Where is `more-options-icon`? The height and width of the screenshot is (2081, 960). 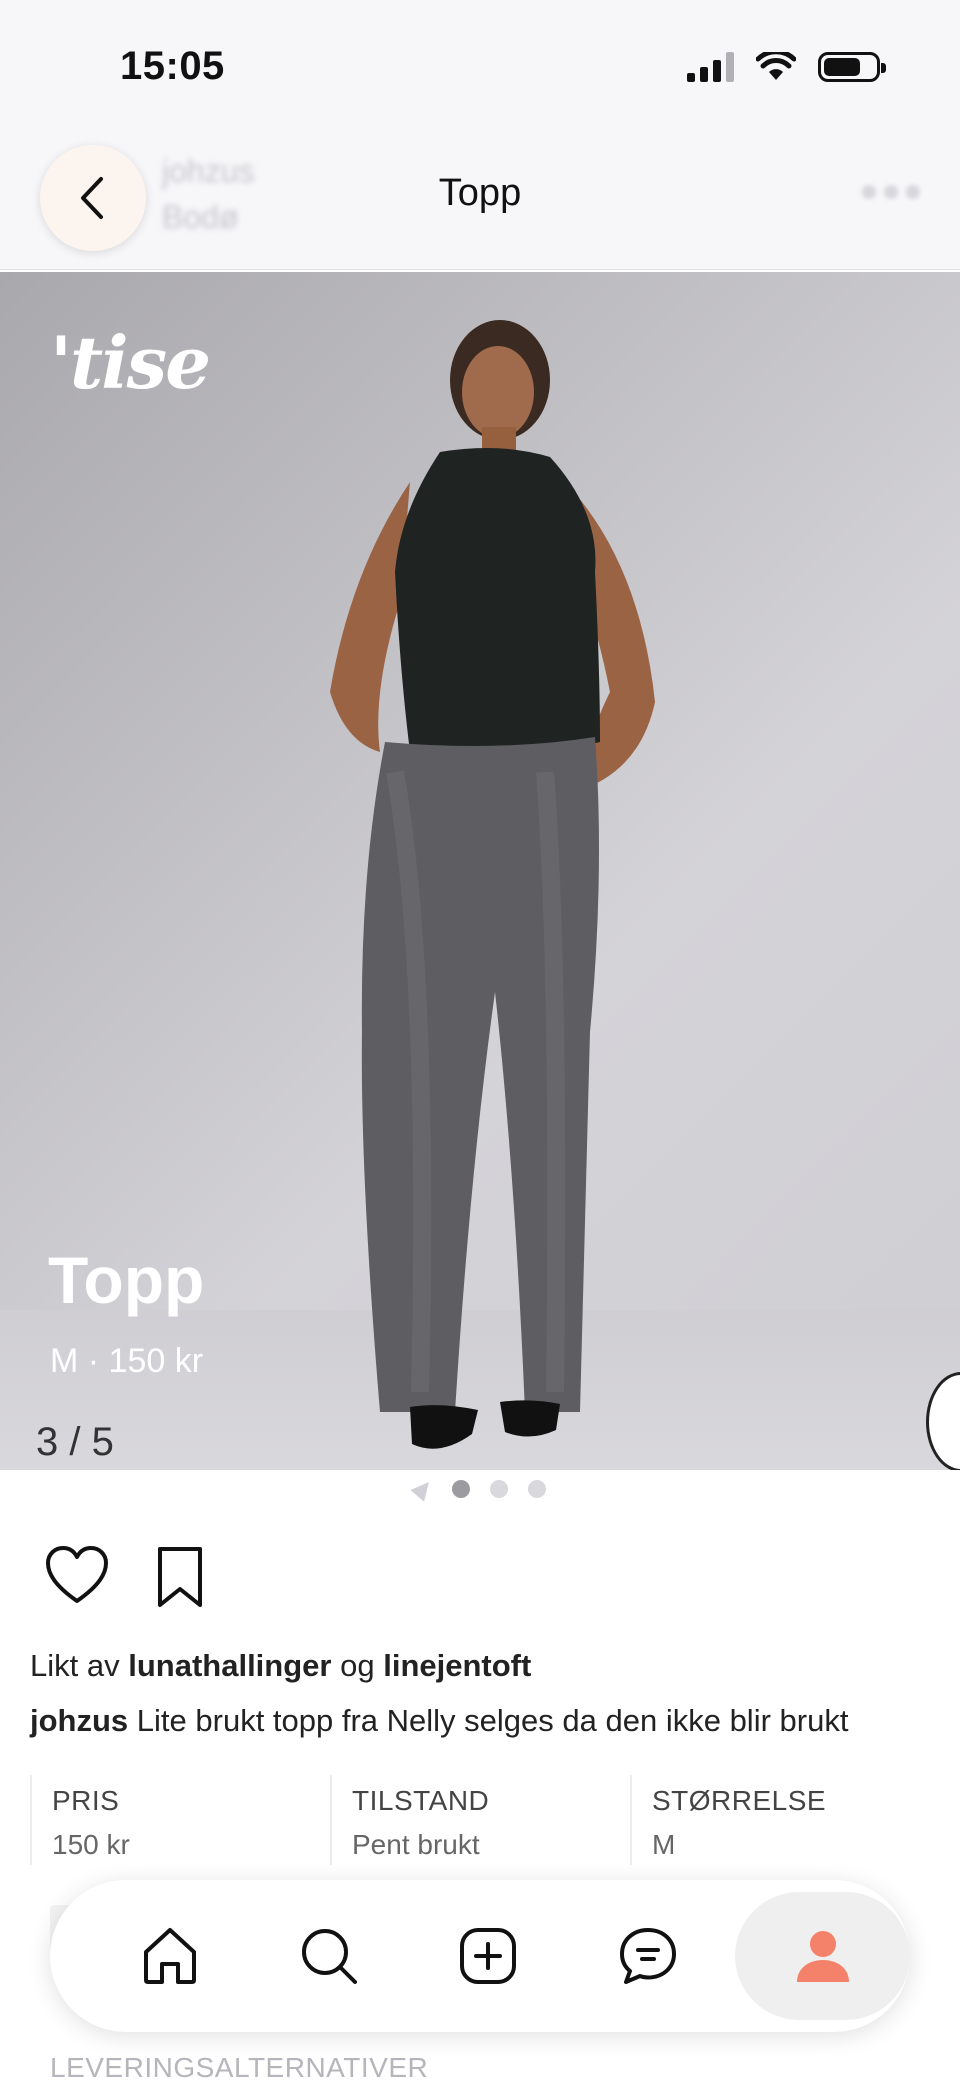 more-options-icon is located at coordinates (891, 192).